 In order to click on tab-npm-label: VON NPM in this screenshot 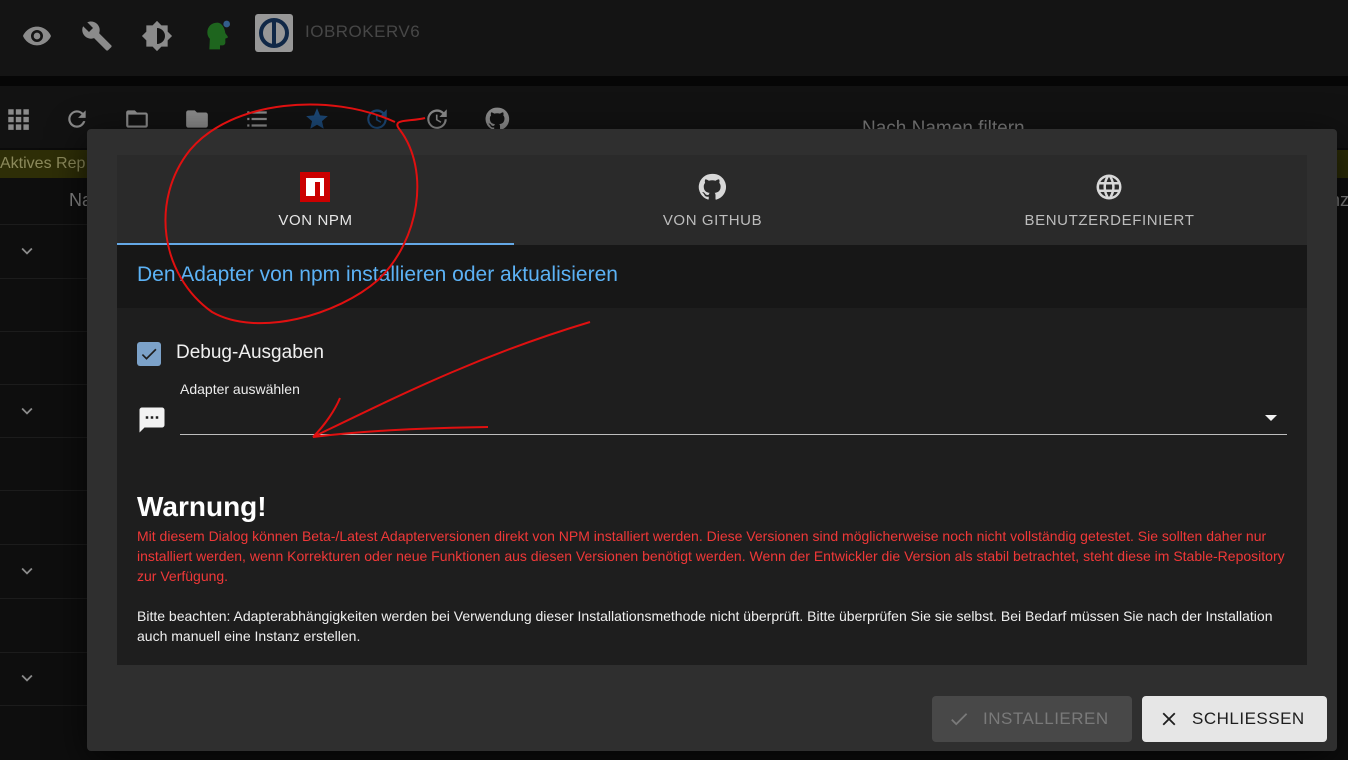, I will do `click(315, 220)`.